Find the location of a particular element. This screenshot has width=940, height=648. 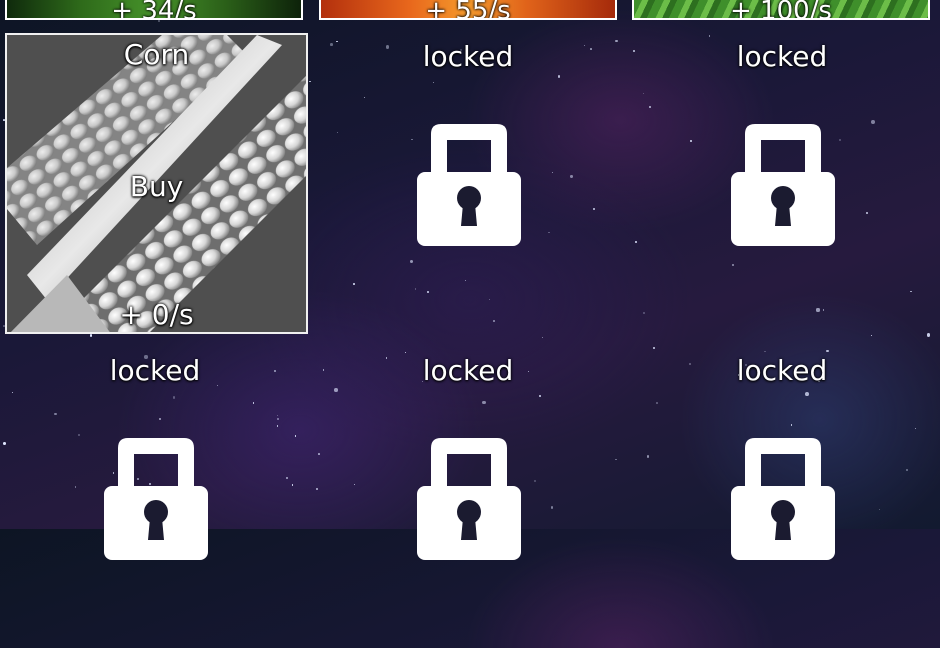

corn-upgrade-tile: Corn Buy + 0/s is located at coordinates (156, 183).